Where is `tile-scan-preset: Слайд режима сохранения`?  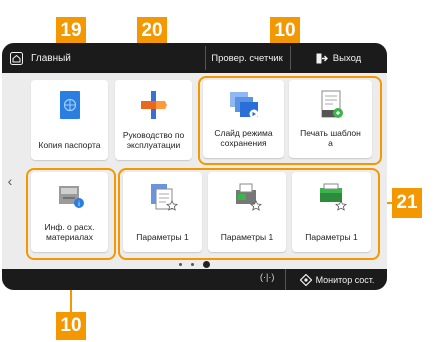 tile-scan-preset: Слайд режима сохранения is located at coordinates (243, 119).